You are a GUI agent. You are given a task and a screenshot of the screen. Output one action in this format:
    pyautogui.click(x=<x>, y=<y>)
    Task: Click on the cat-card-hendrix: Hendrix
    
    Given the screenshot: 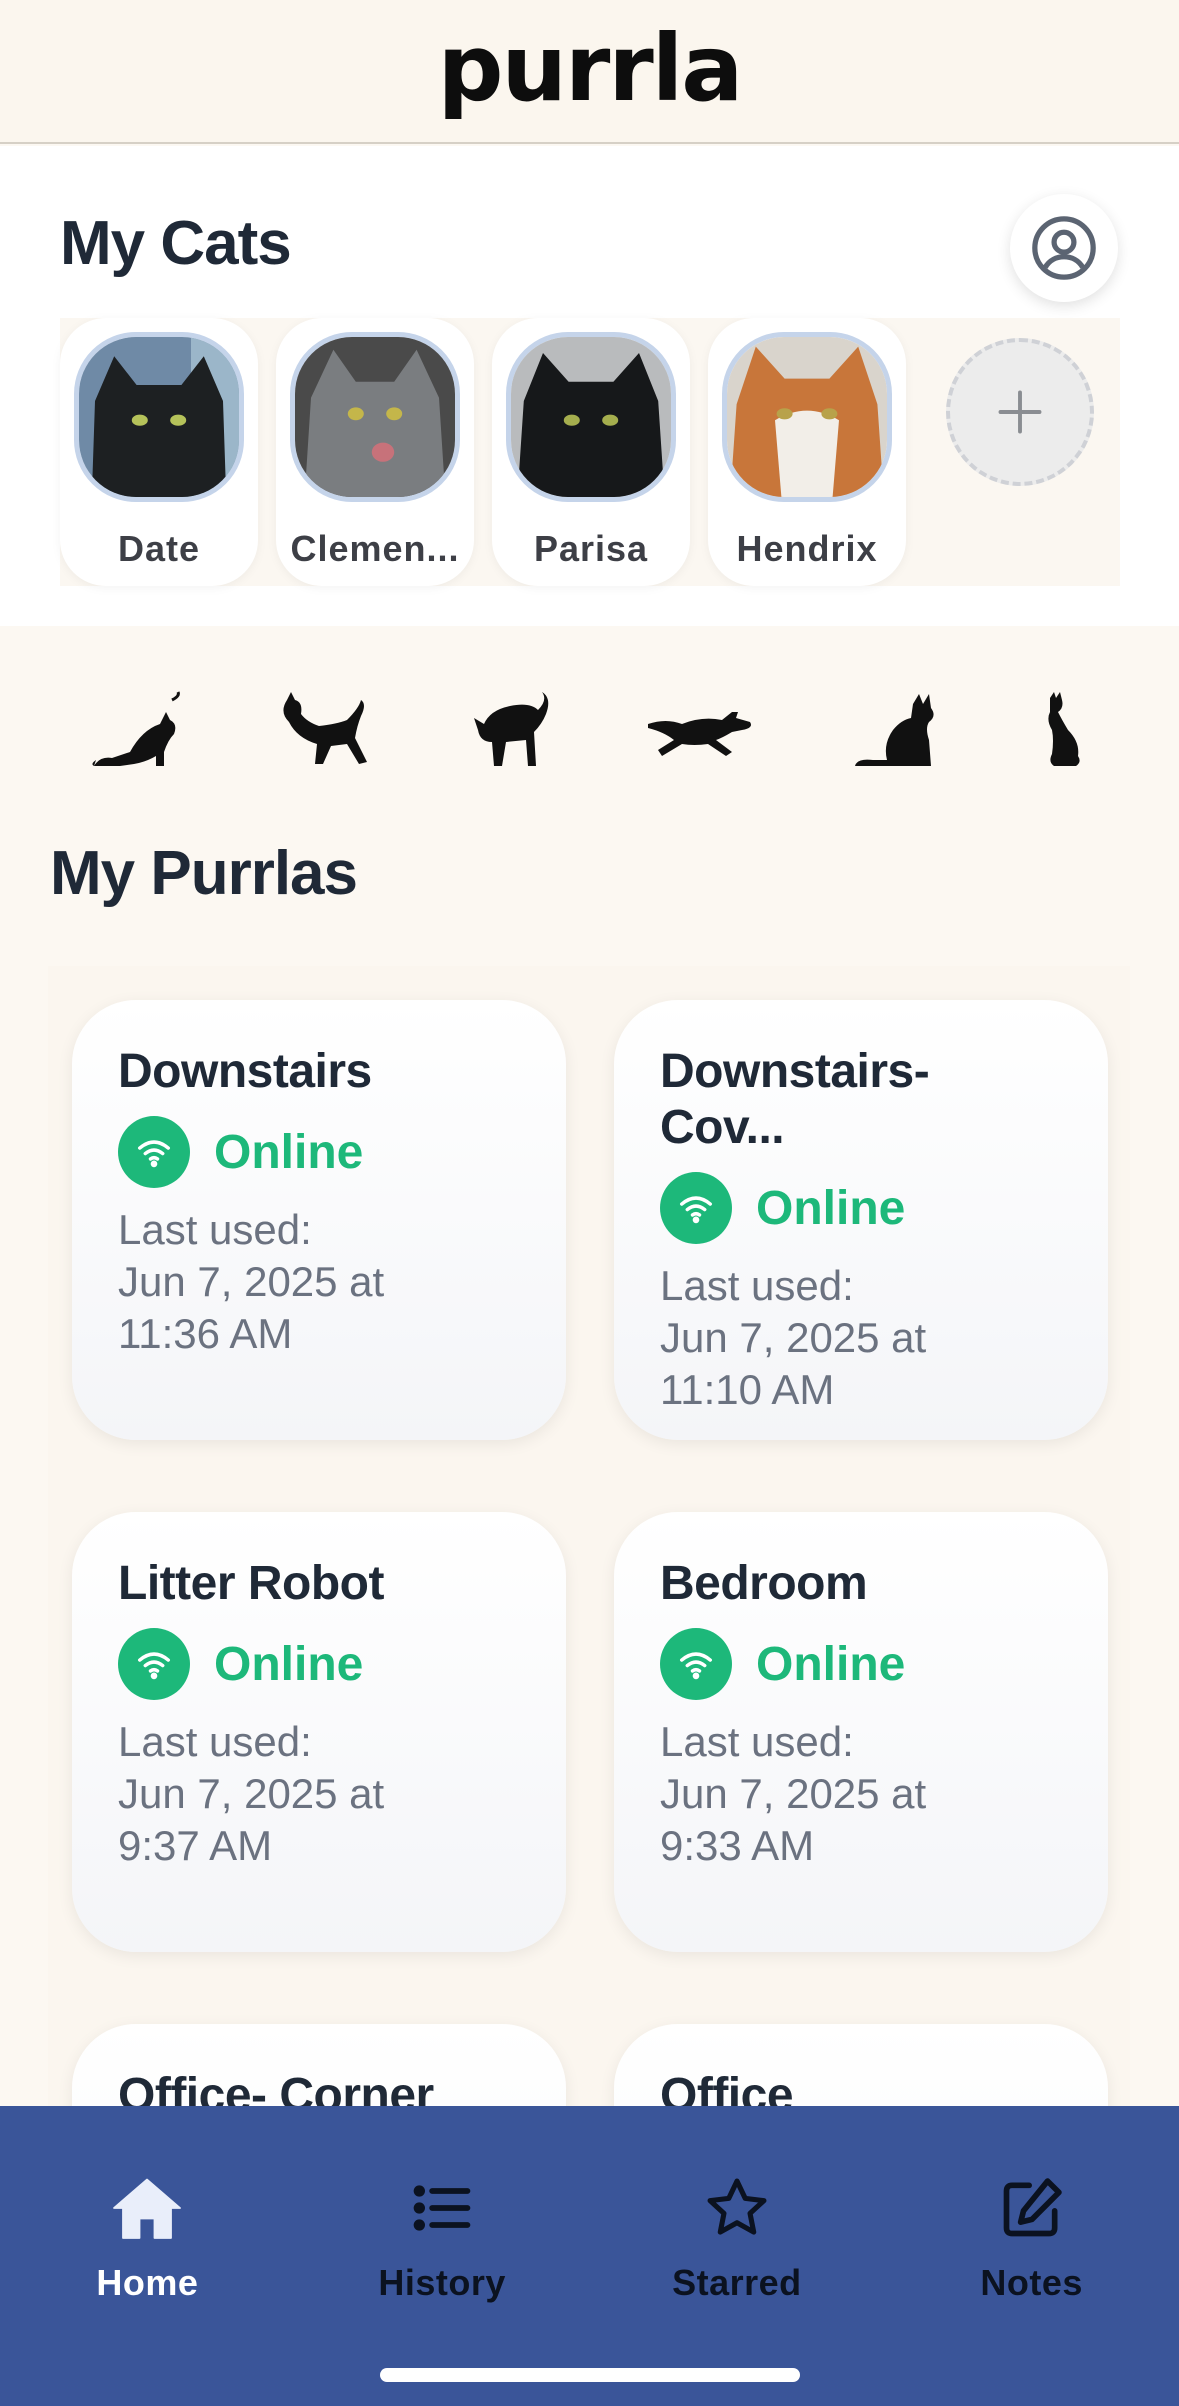 What is the action you would take?
    pyautogui.click(x=807, y=452)
    